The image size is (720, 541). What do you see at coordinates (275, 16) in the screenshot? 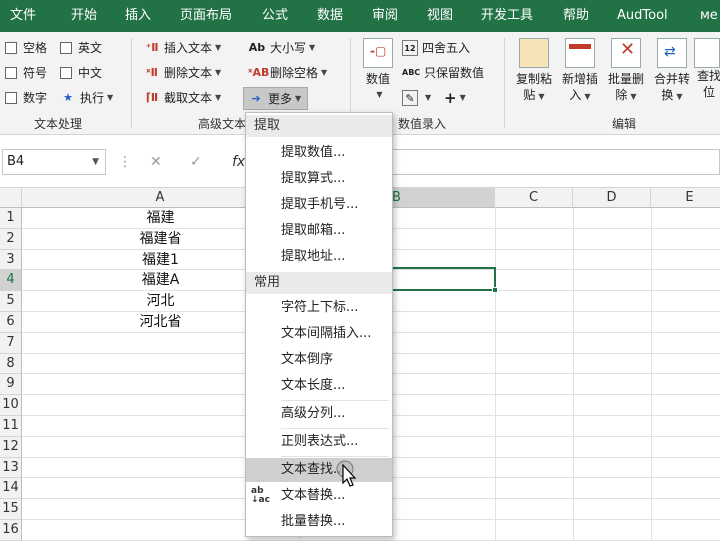
I see `tab-formulas: 公式` at bounding box center [275, 16].